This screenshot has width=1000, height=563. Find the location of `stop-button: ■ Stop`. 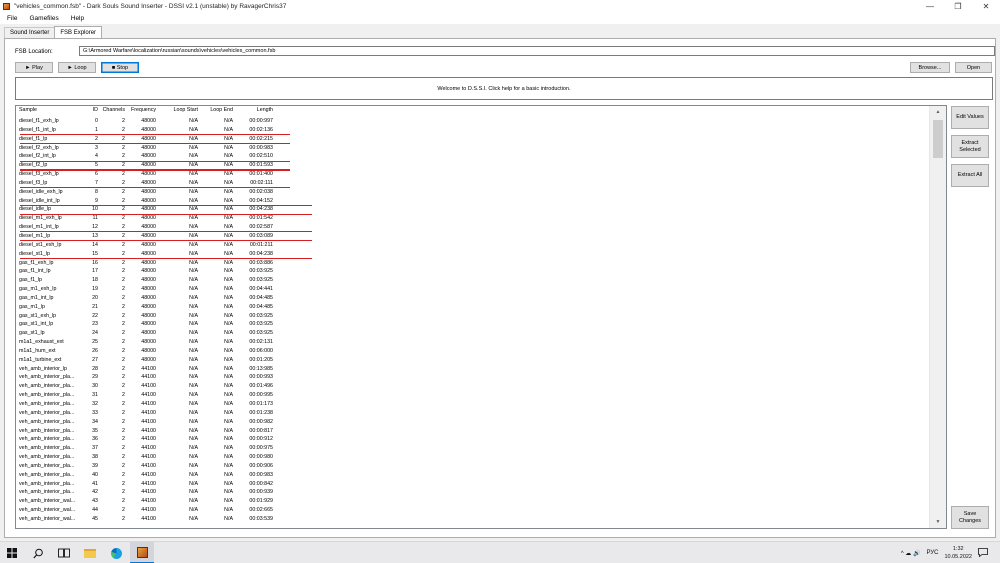

stop-button: ■ Stop is located at coordinates (120, 67).